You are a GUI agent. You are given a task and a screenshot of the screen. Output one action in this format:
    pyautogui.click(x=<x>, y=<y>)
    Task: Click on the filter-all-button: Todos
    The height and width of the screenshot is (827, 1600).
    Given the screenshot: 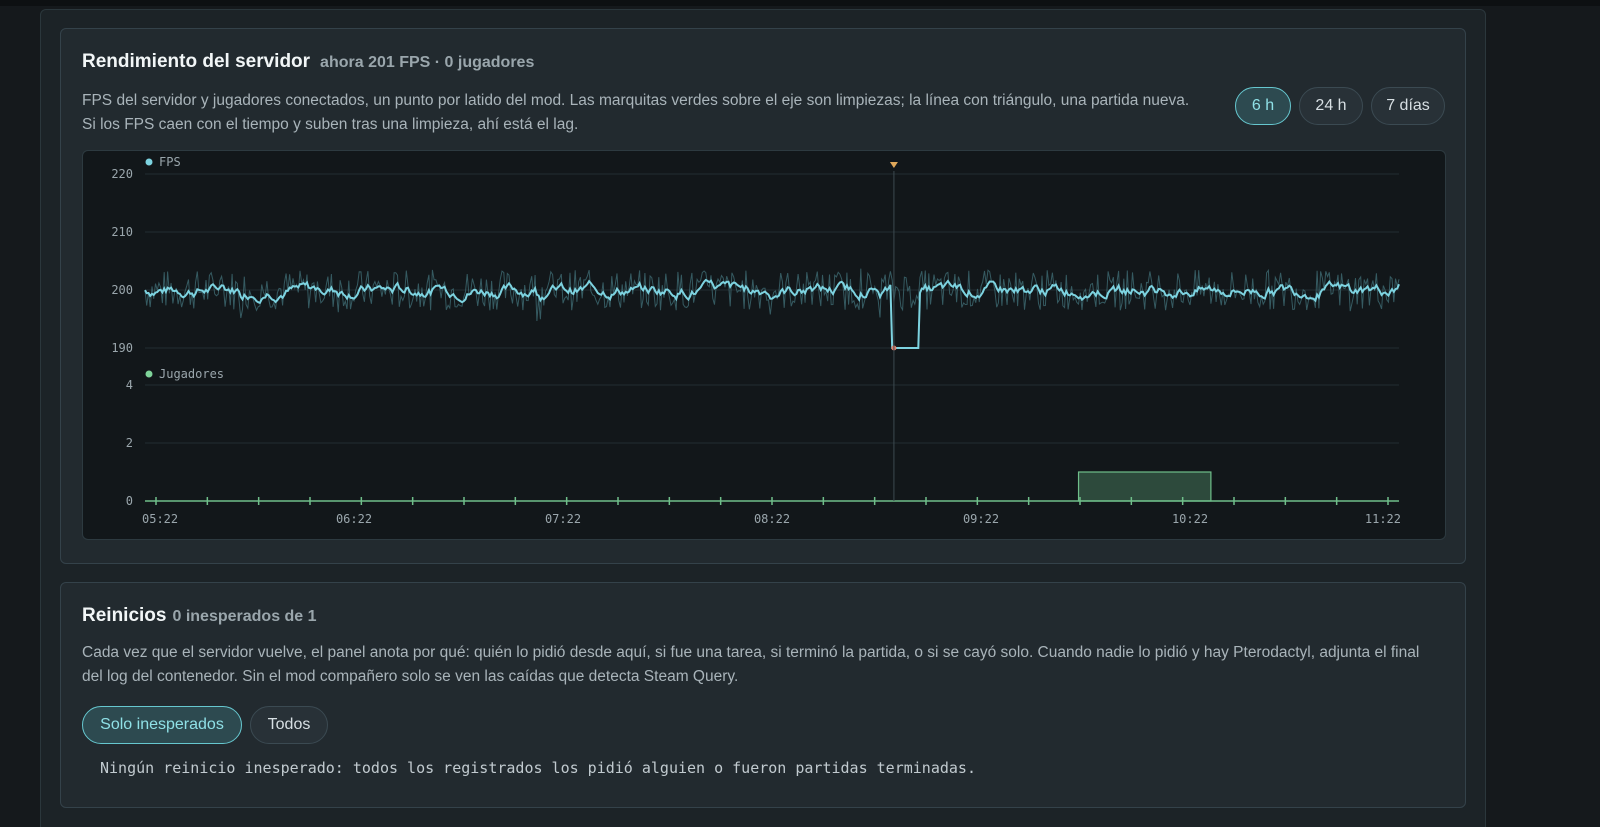 What is the action you would take?
    pyautogui.click(x=289, y=725)
    